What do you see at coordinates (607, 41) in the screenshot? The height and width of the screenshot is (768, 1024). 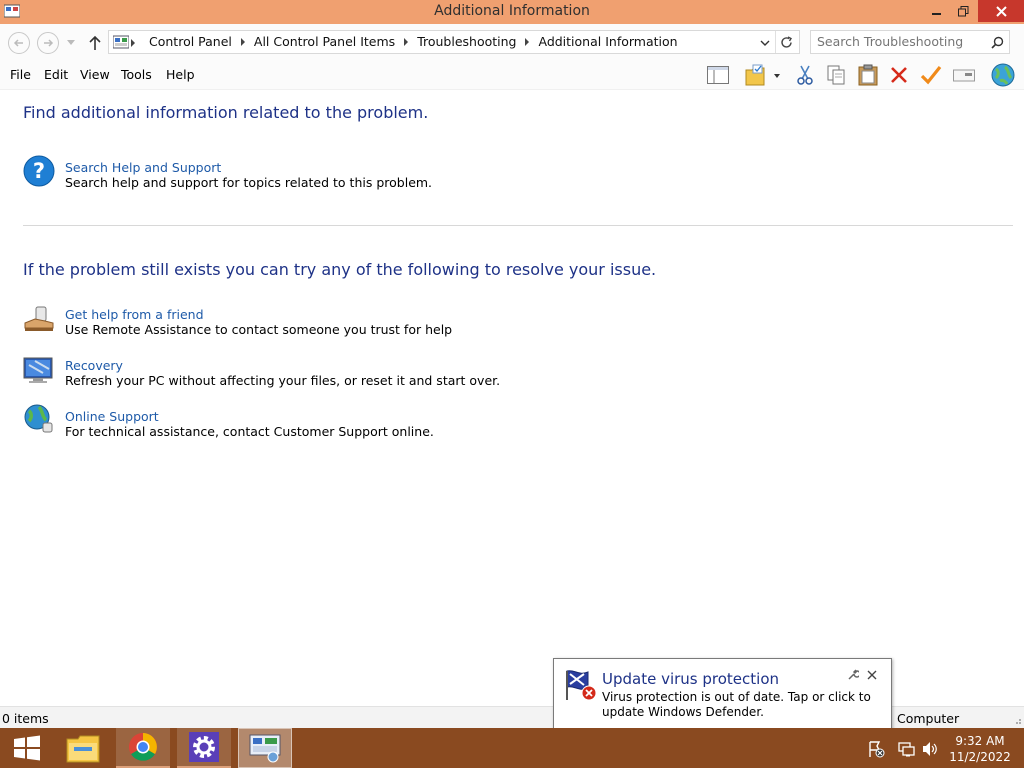 I see `breadcrumb-additional-information: Additional Information` at bounding box center [607, 41].